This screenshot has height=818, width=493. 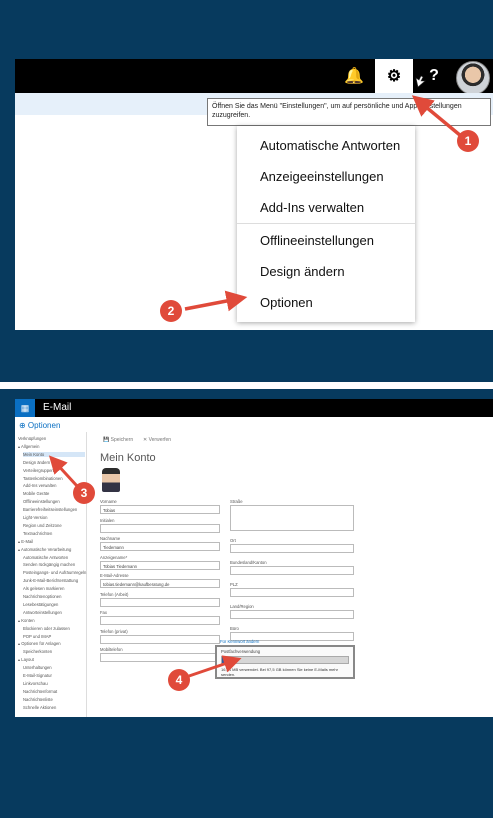 What do you see at coordinates (63, 471) in the screenshot?
I see `arrow-to-my-account` at bounding box center [63, 471].